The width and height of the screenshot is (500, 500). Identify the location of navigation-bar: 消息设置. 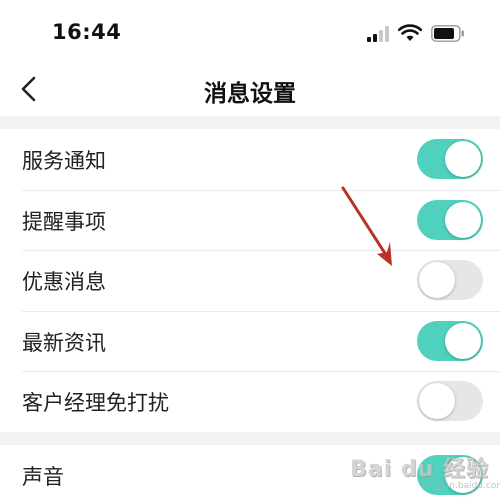
(250, 89).